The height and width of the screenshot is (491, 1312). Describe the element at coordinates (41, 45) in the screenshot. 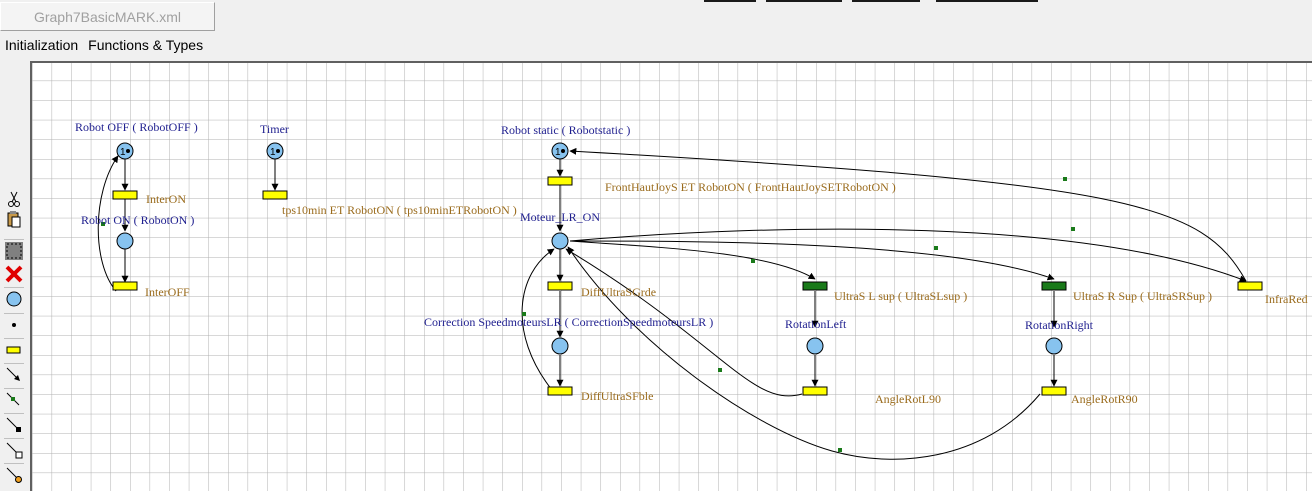

I see `menu-initialization: Initialization` at that location.